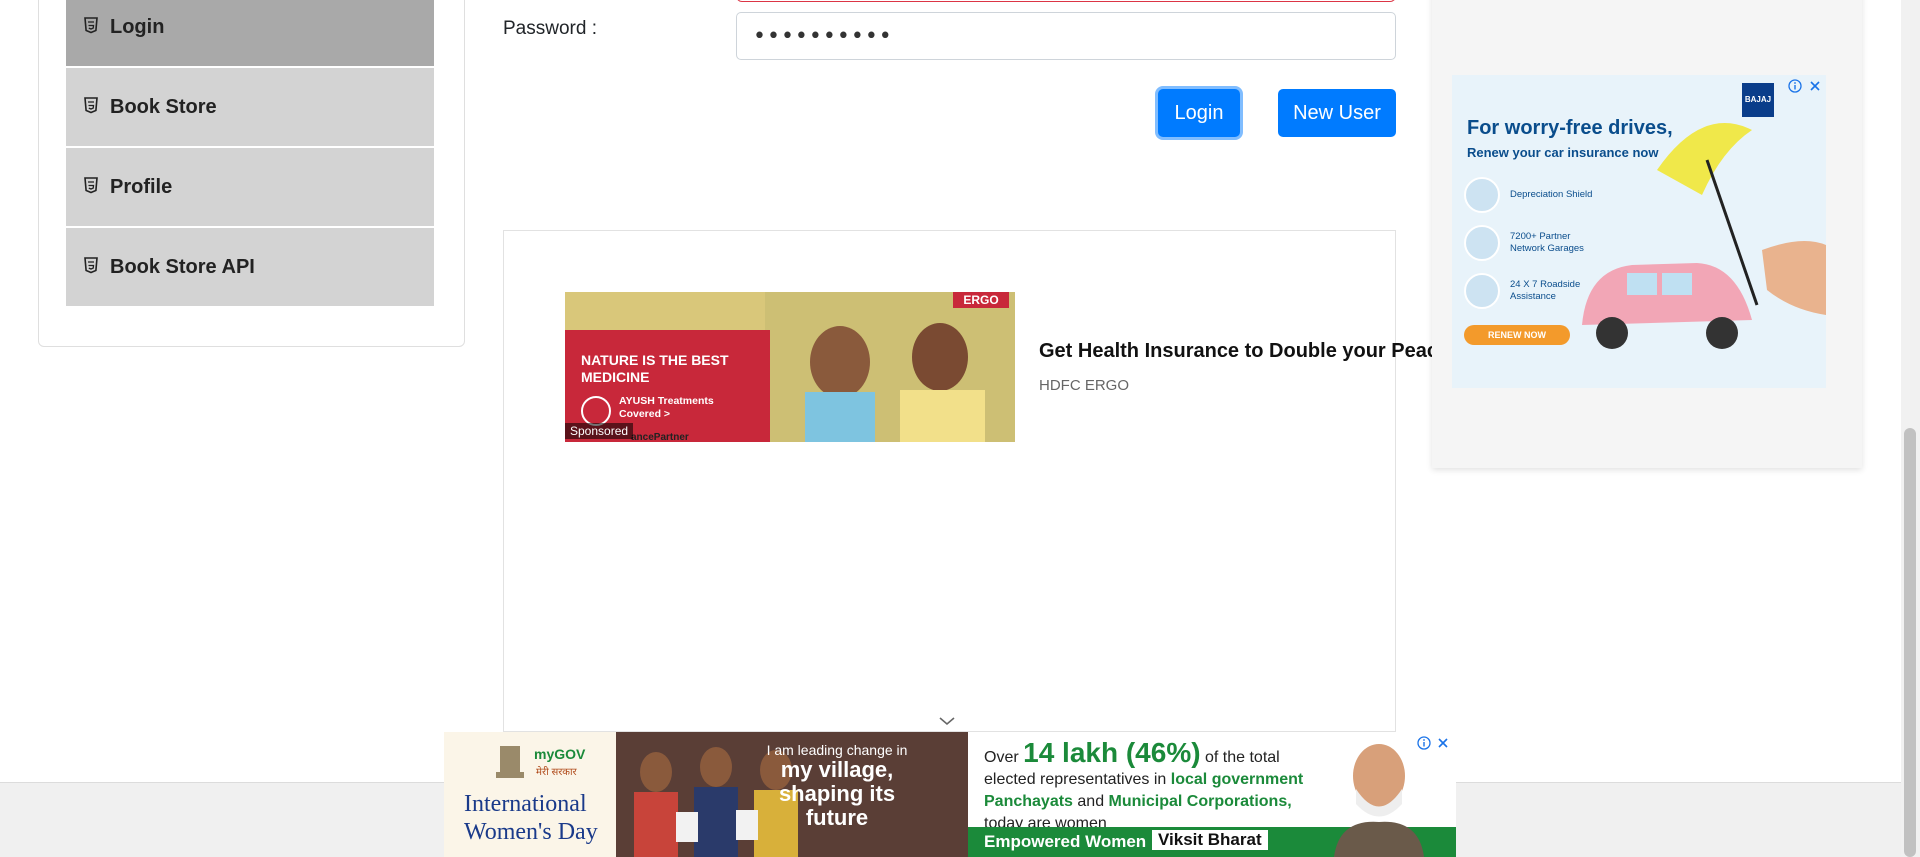  I want to click on right-ad-subhead: Renew your car insurance now, so click(1563, 152).